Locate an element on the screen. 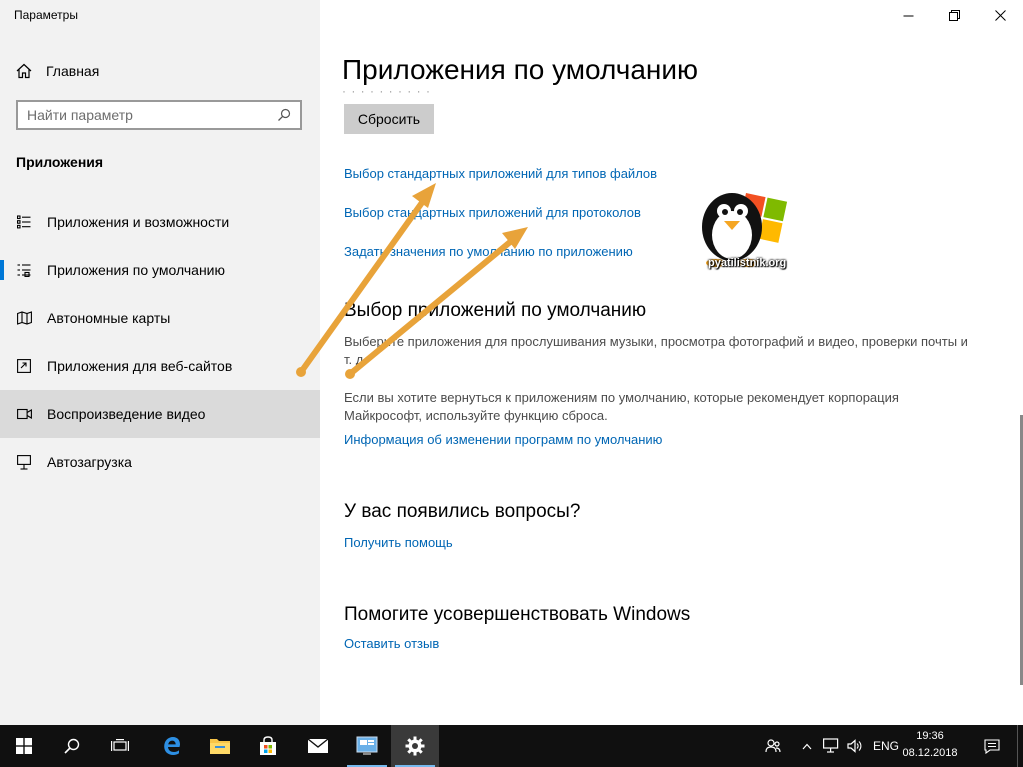 This screenshot has width=1023, height=767. control-panel-button is located at coordinates (367, 746).